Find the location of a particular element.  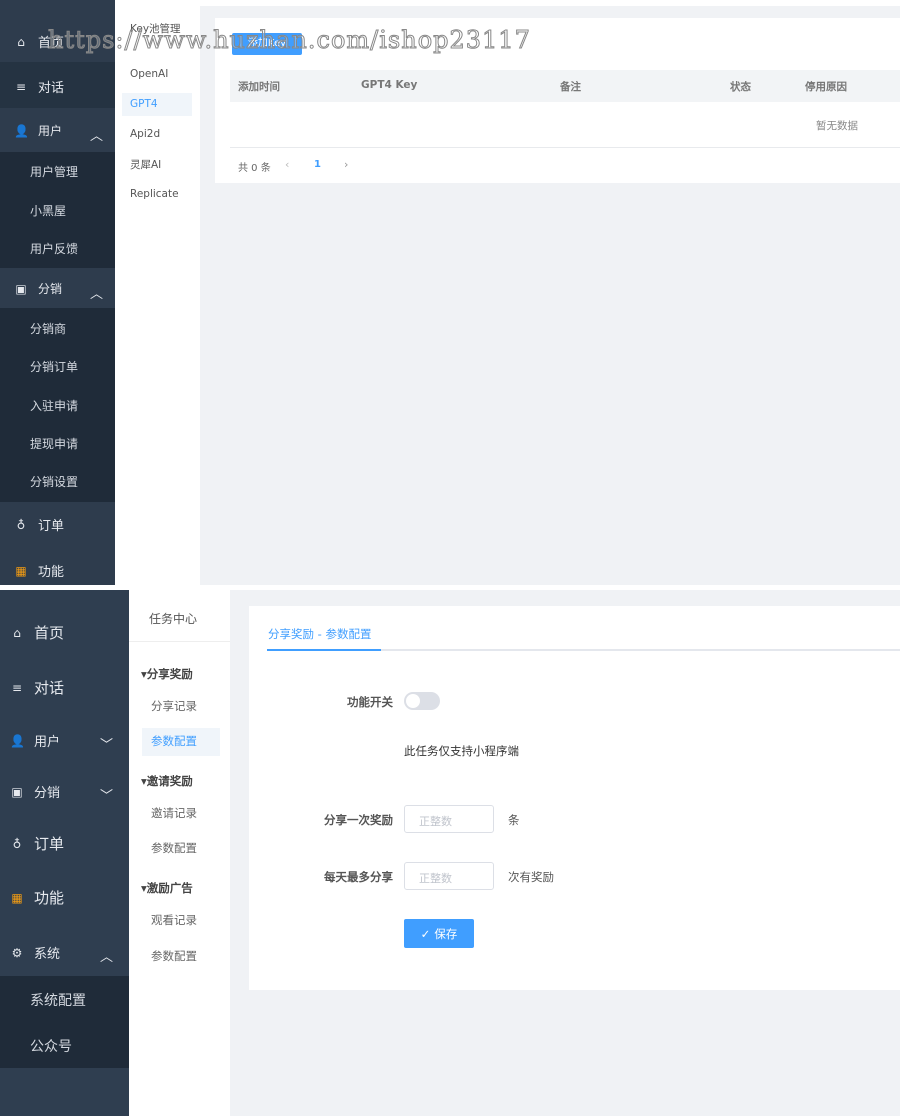

subnav-gpt4: GPT4 is located at coordinates (144, 104).